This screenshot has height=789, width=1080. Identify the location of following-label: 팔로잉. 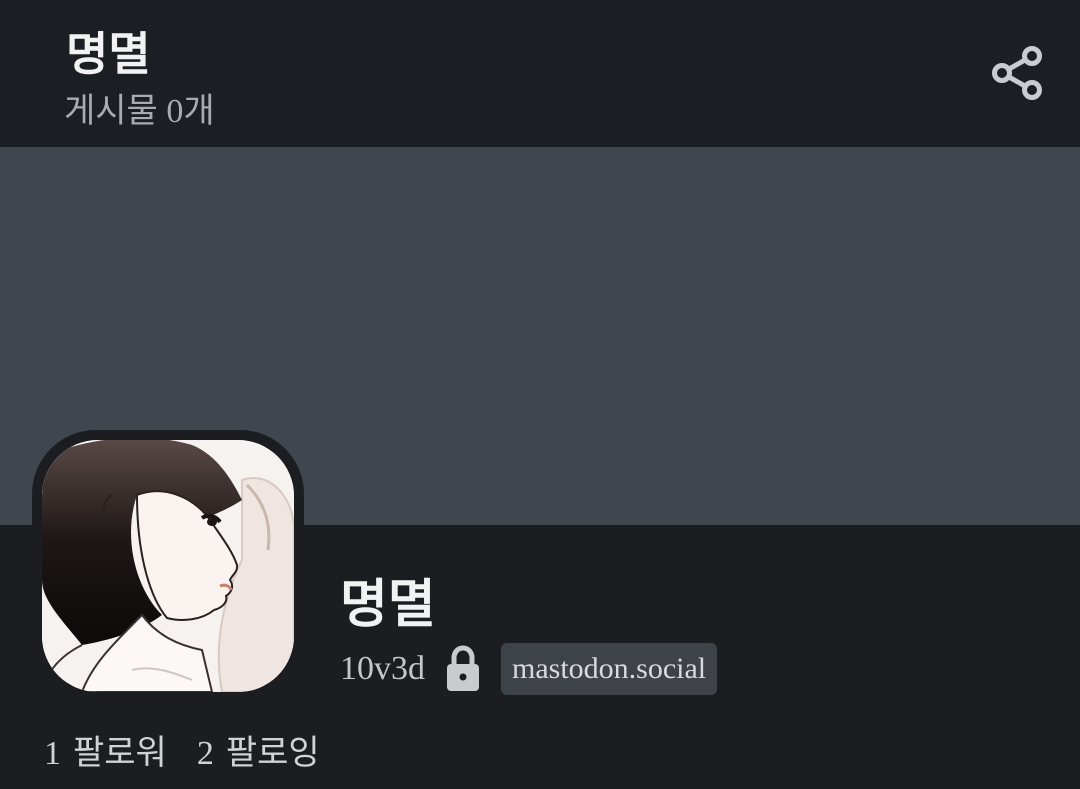
(272, 753).